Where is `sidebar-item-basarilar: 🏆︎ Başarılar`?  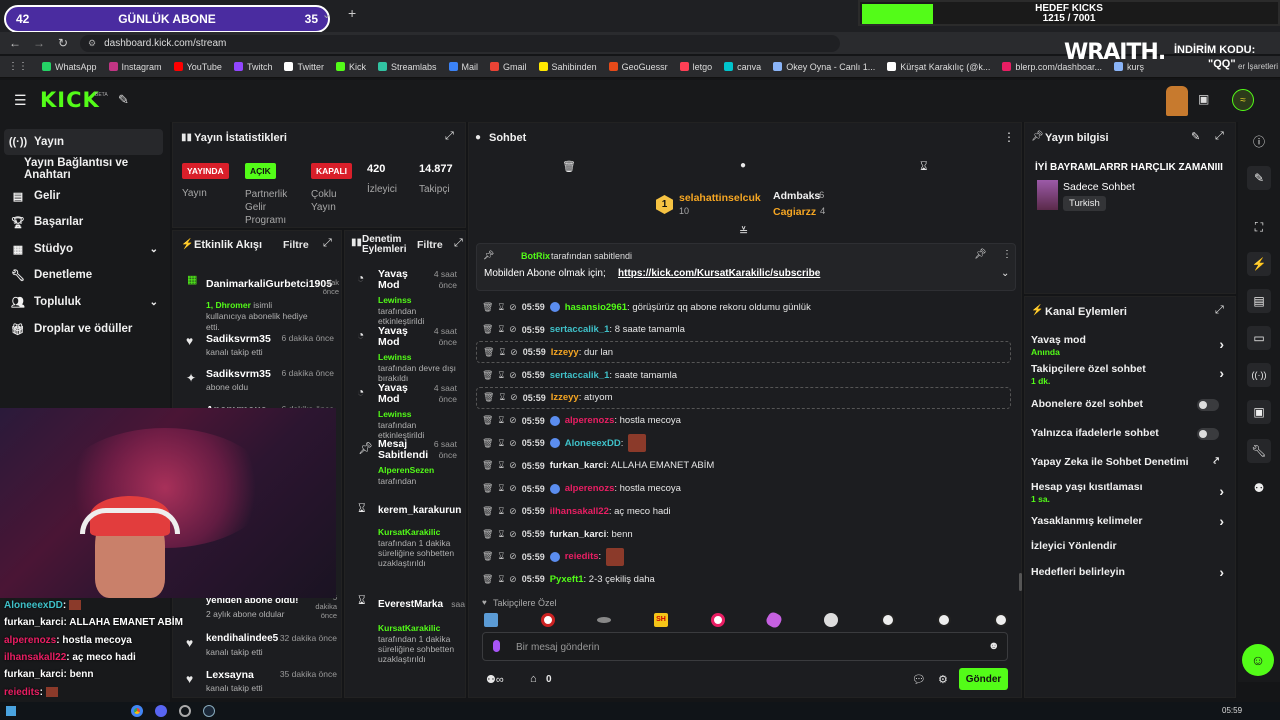
sidebar-item-basarilar: 🏆︎ Başarılar is located at coordinates (85, 222).